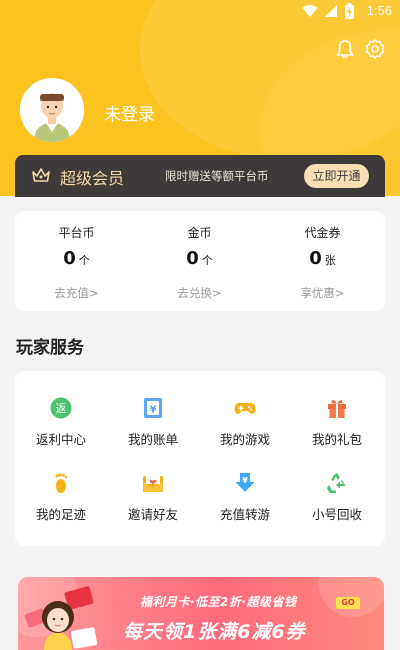 The height and width of the screenshot is (650, 400). I want to click on signal-icon, so click(331, 11).